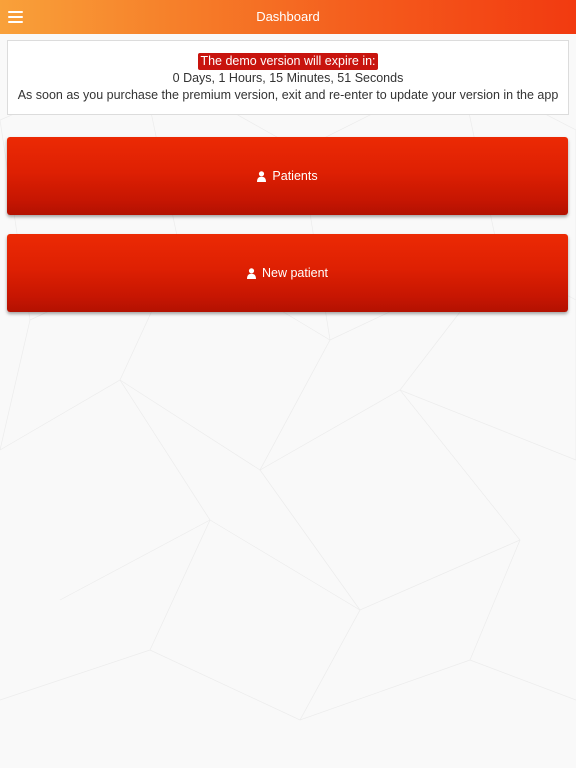 The width and height of the screenshot is (576, 768). What do you see at coordinates (294, 273) in the screenshot?
I see `new-patient-button-label: New patient` at bounding box center [294, 273].